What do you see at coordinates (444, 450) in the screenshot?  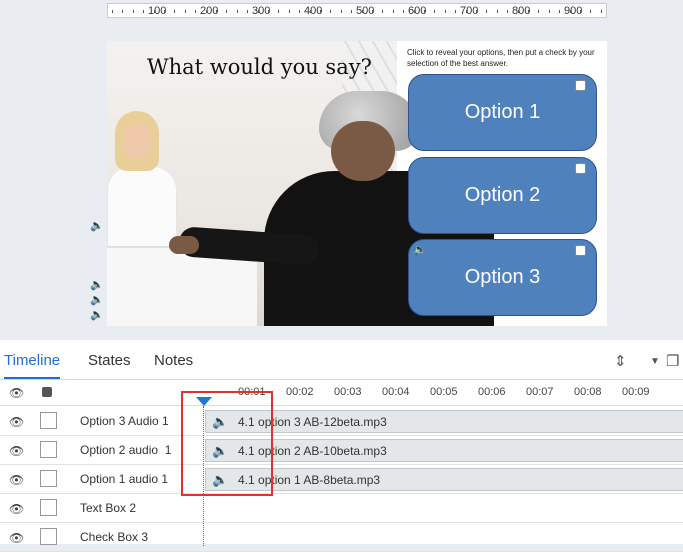 I see `audio-clip: 🔈 4.1 option 2 AB-10beta.mp3` at bounding box center [444, 450].